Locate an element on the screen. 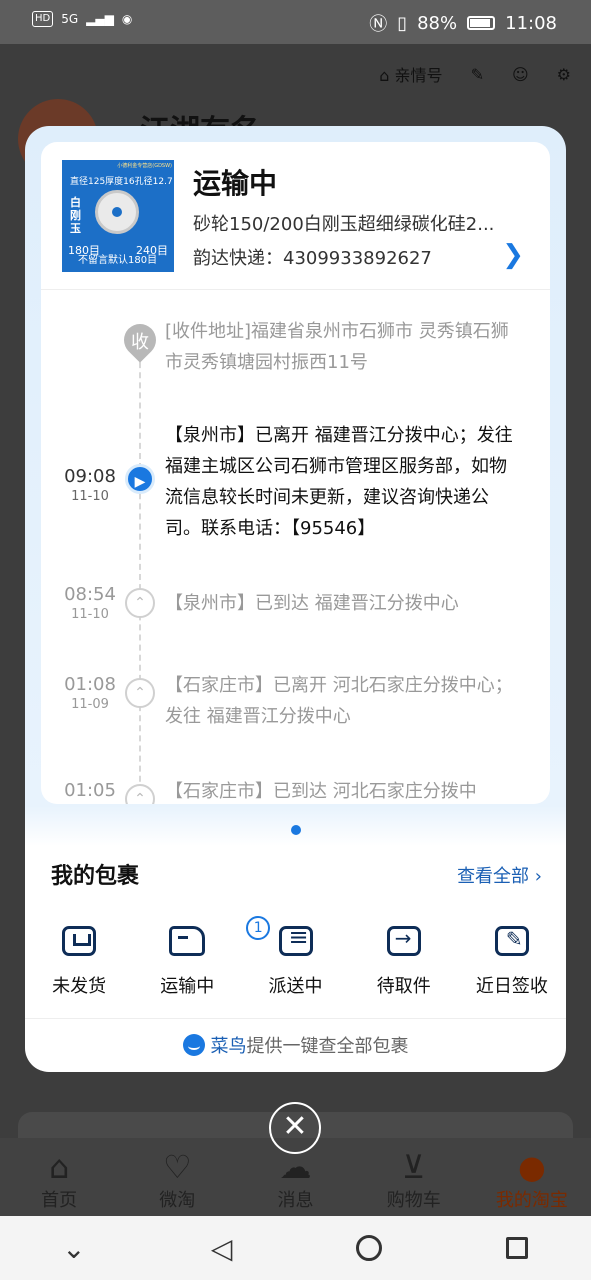 The width and height of the screenshot is (591, 1280). close-icon: ✕ is located at coordinates (295, 1126).